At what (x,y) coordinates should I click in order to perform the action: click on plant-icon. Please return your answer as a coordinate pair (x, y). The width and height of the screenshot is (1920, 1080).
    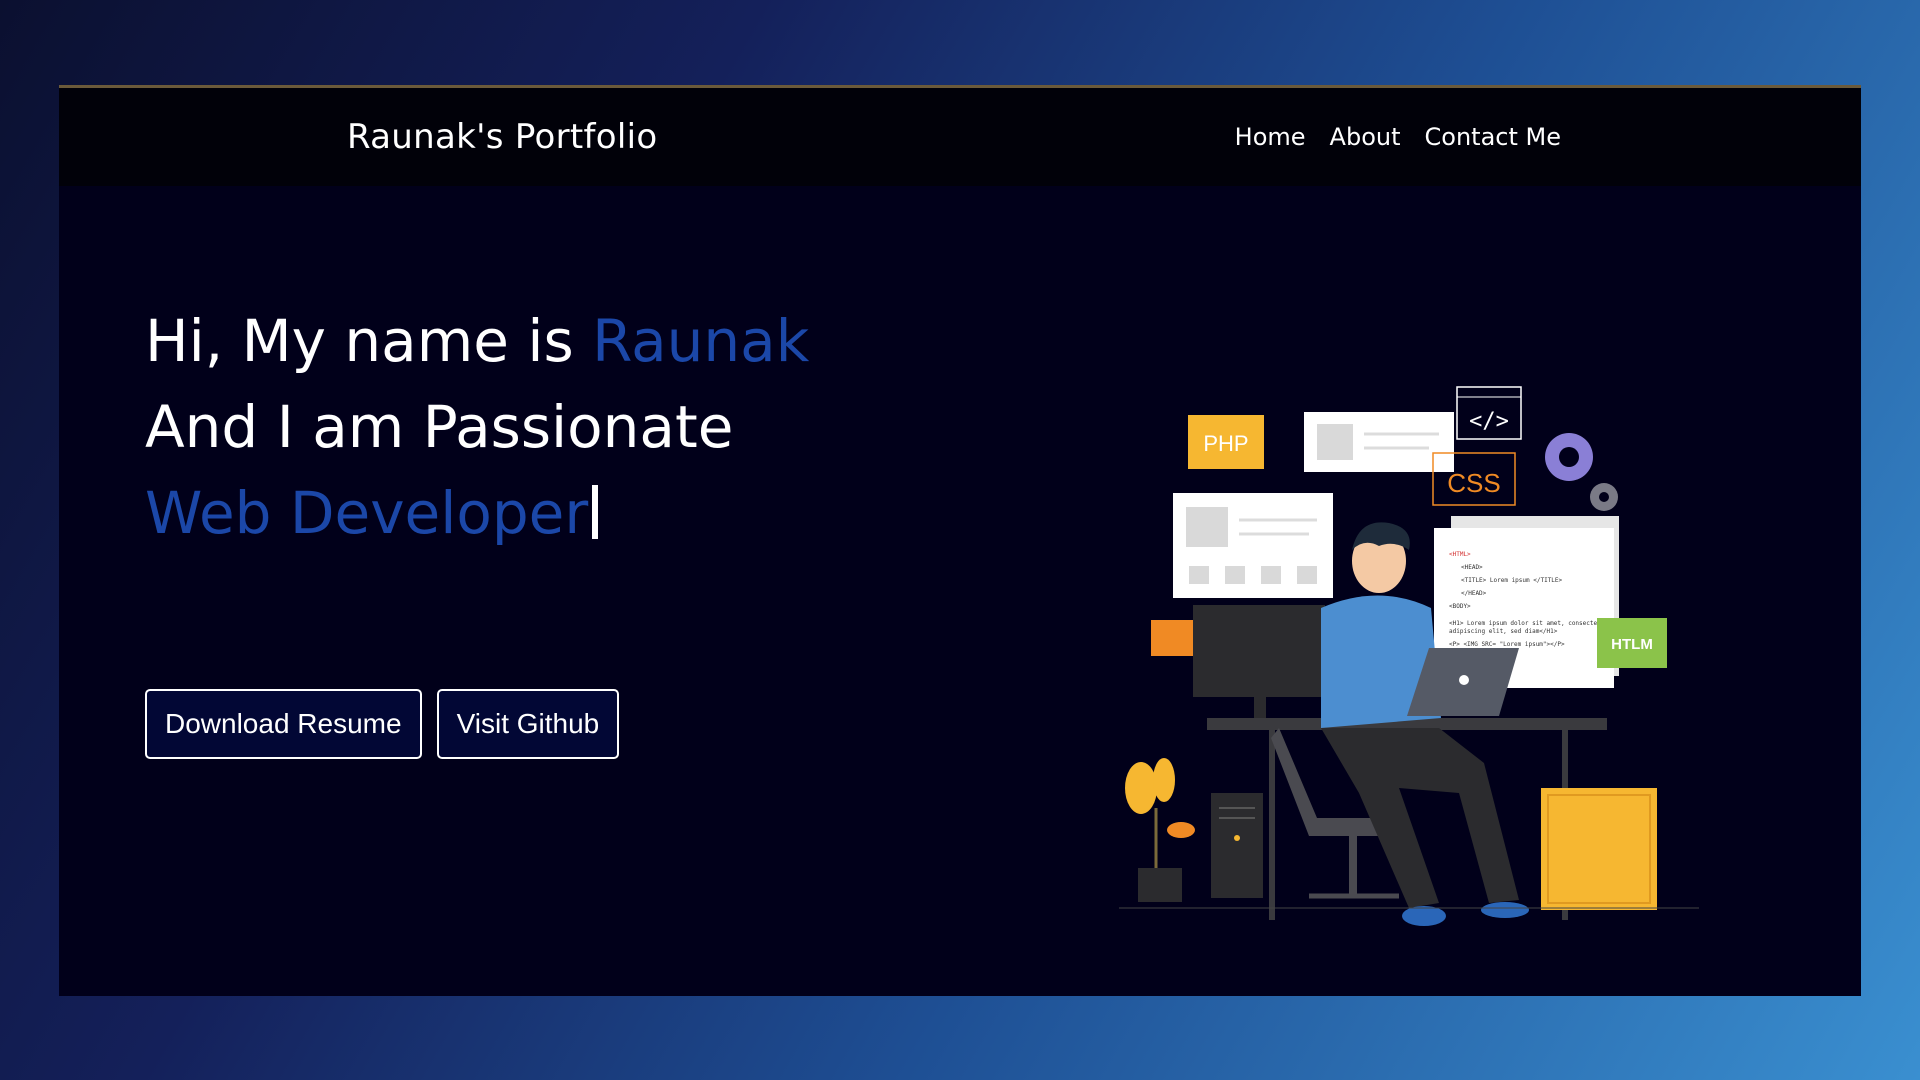
    Looking at the image, I should click on (1160, 830).